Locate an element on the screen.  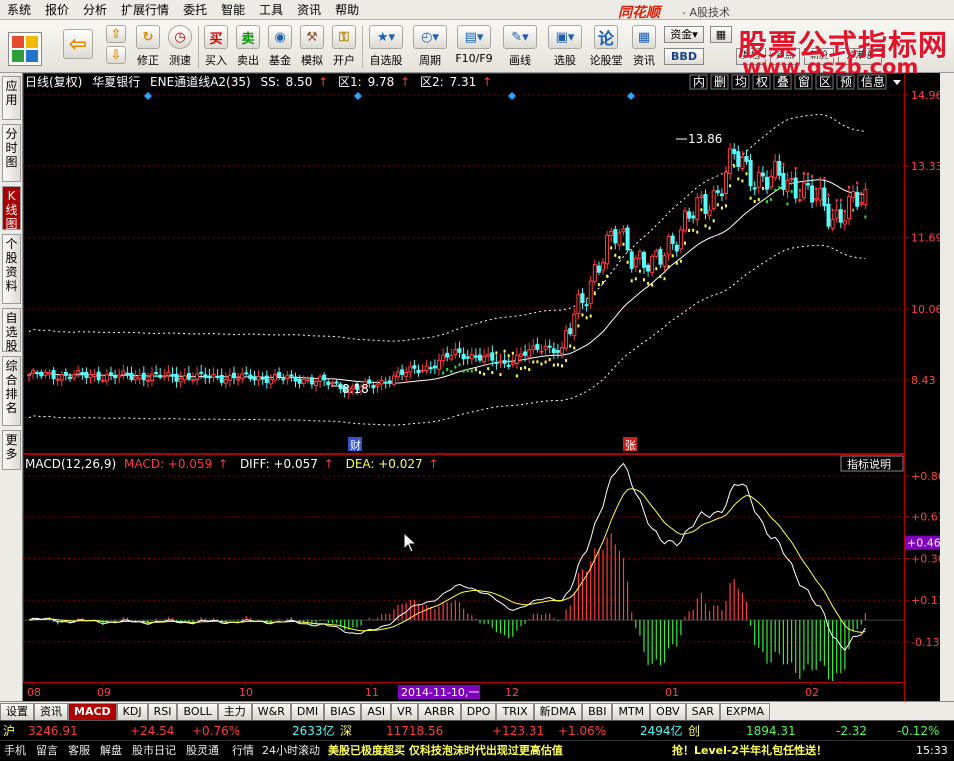
menu-extended: 扩展行情 is located at coordinates (145, 10).